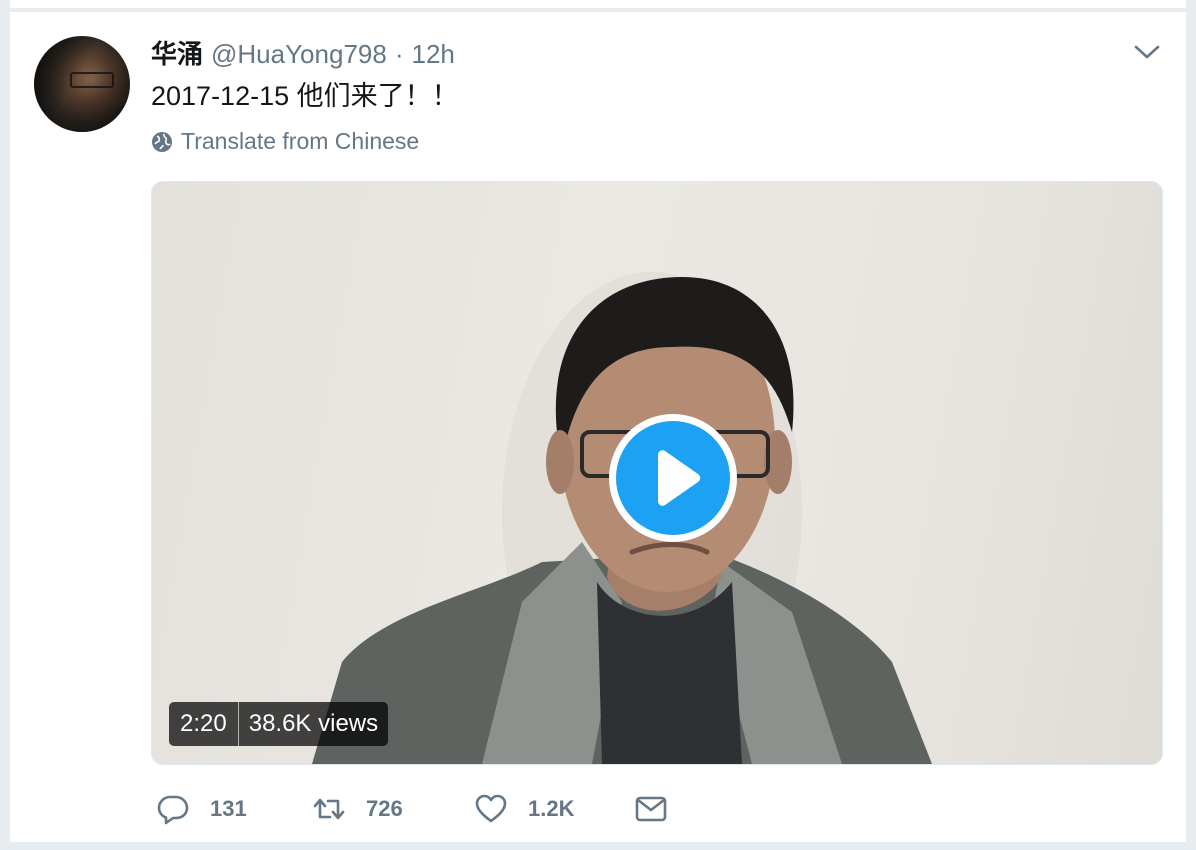 This screenshot has height=850, width=1196. I want to click on chevron-down-icon, so click(1147, 52).